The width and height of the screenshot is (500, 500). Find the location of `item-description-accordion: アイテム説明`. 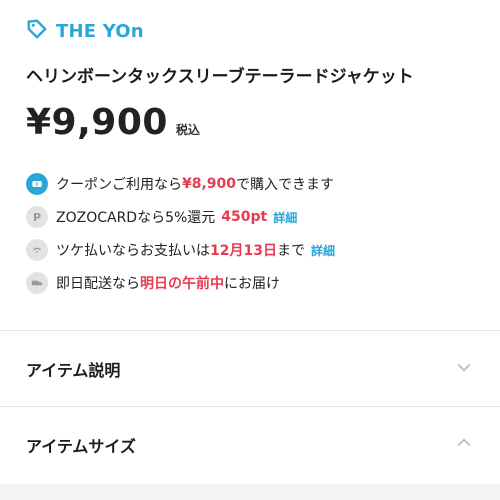

item-description-accordion: アイテム説明 is located at coordinates (250, 369).